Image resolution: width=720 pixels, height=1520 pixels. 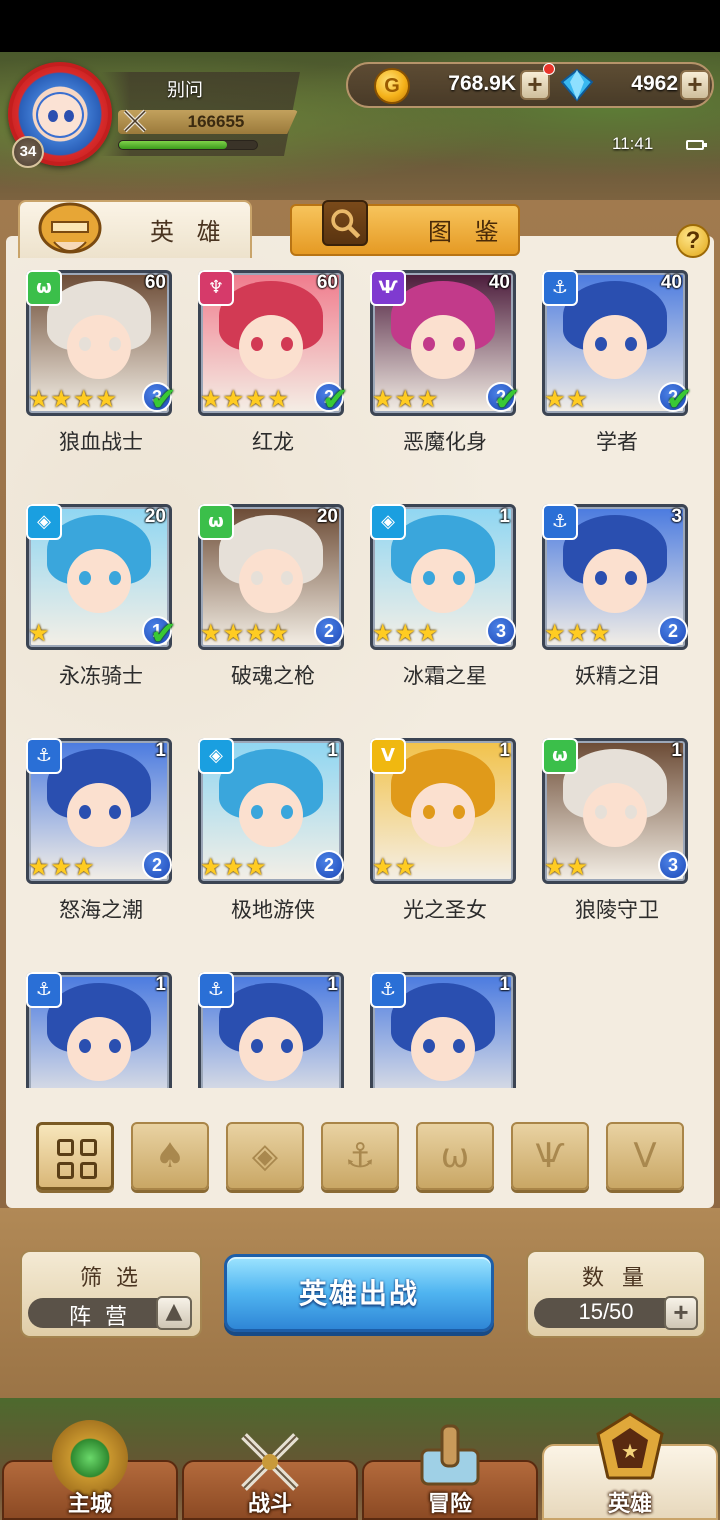 I want to click on hero-card: Ѱ 40 ★ ★ ★ 2 ✔ 恶魔化身, so click(x=444, y=372).